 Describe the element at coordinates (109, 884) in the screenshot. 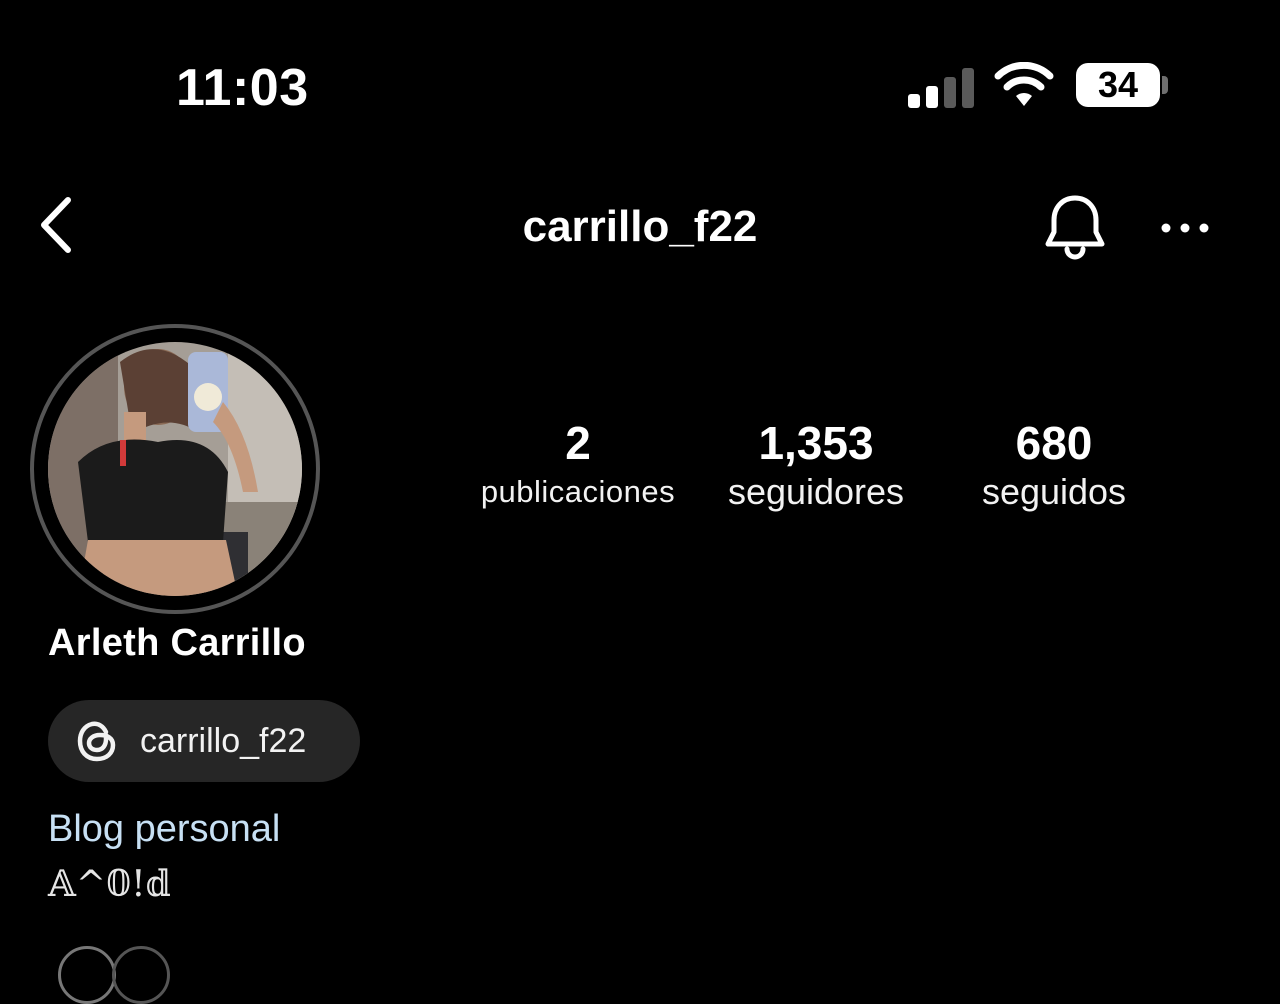

I see `profile-bio: 𝔸^𝟘!𝕕` at that location.